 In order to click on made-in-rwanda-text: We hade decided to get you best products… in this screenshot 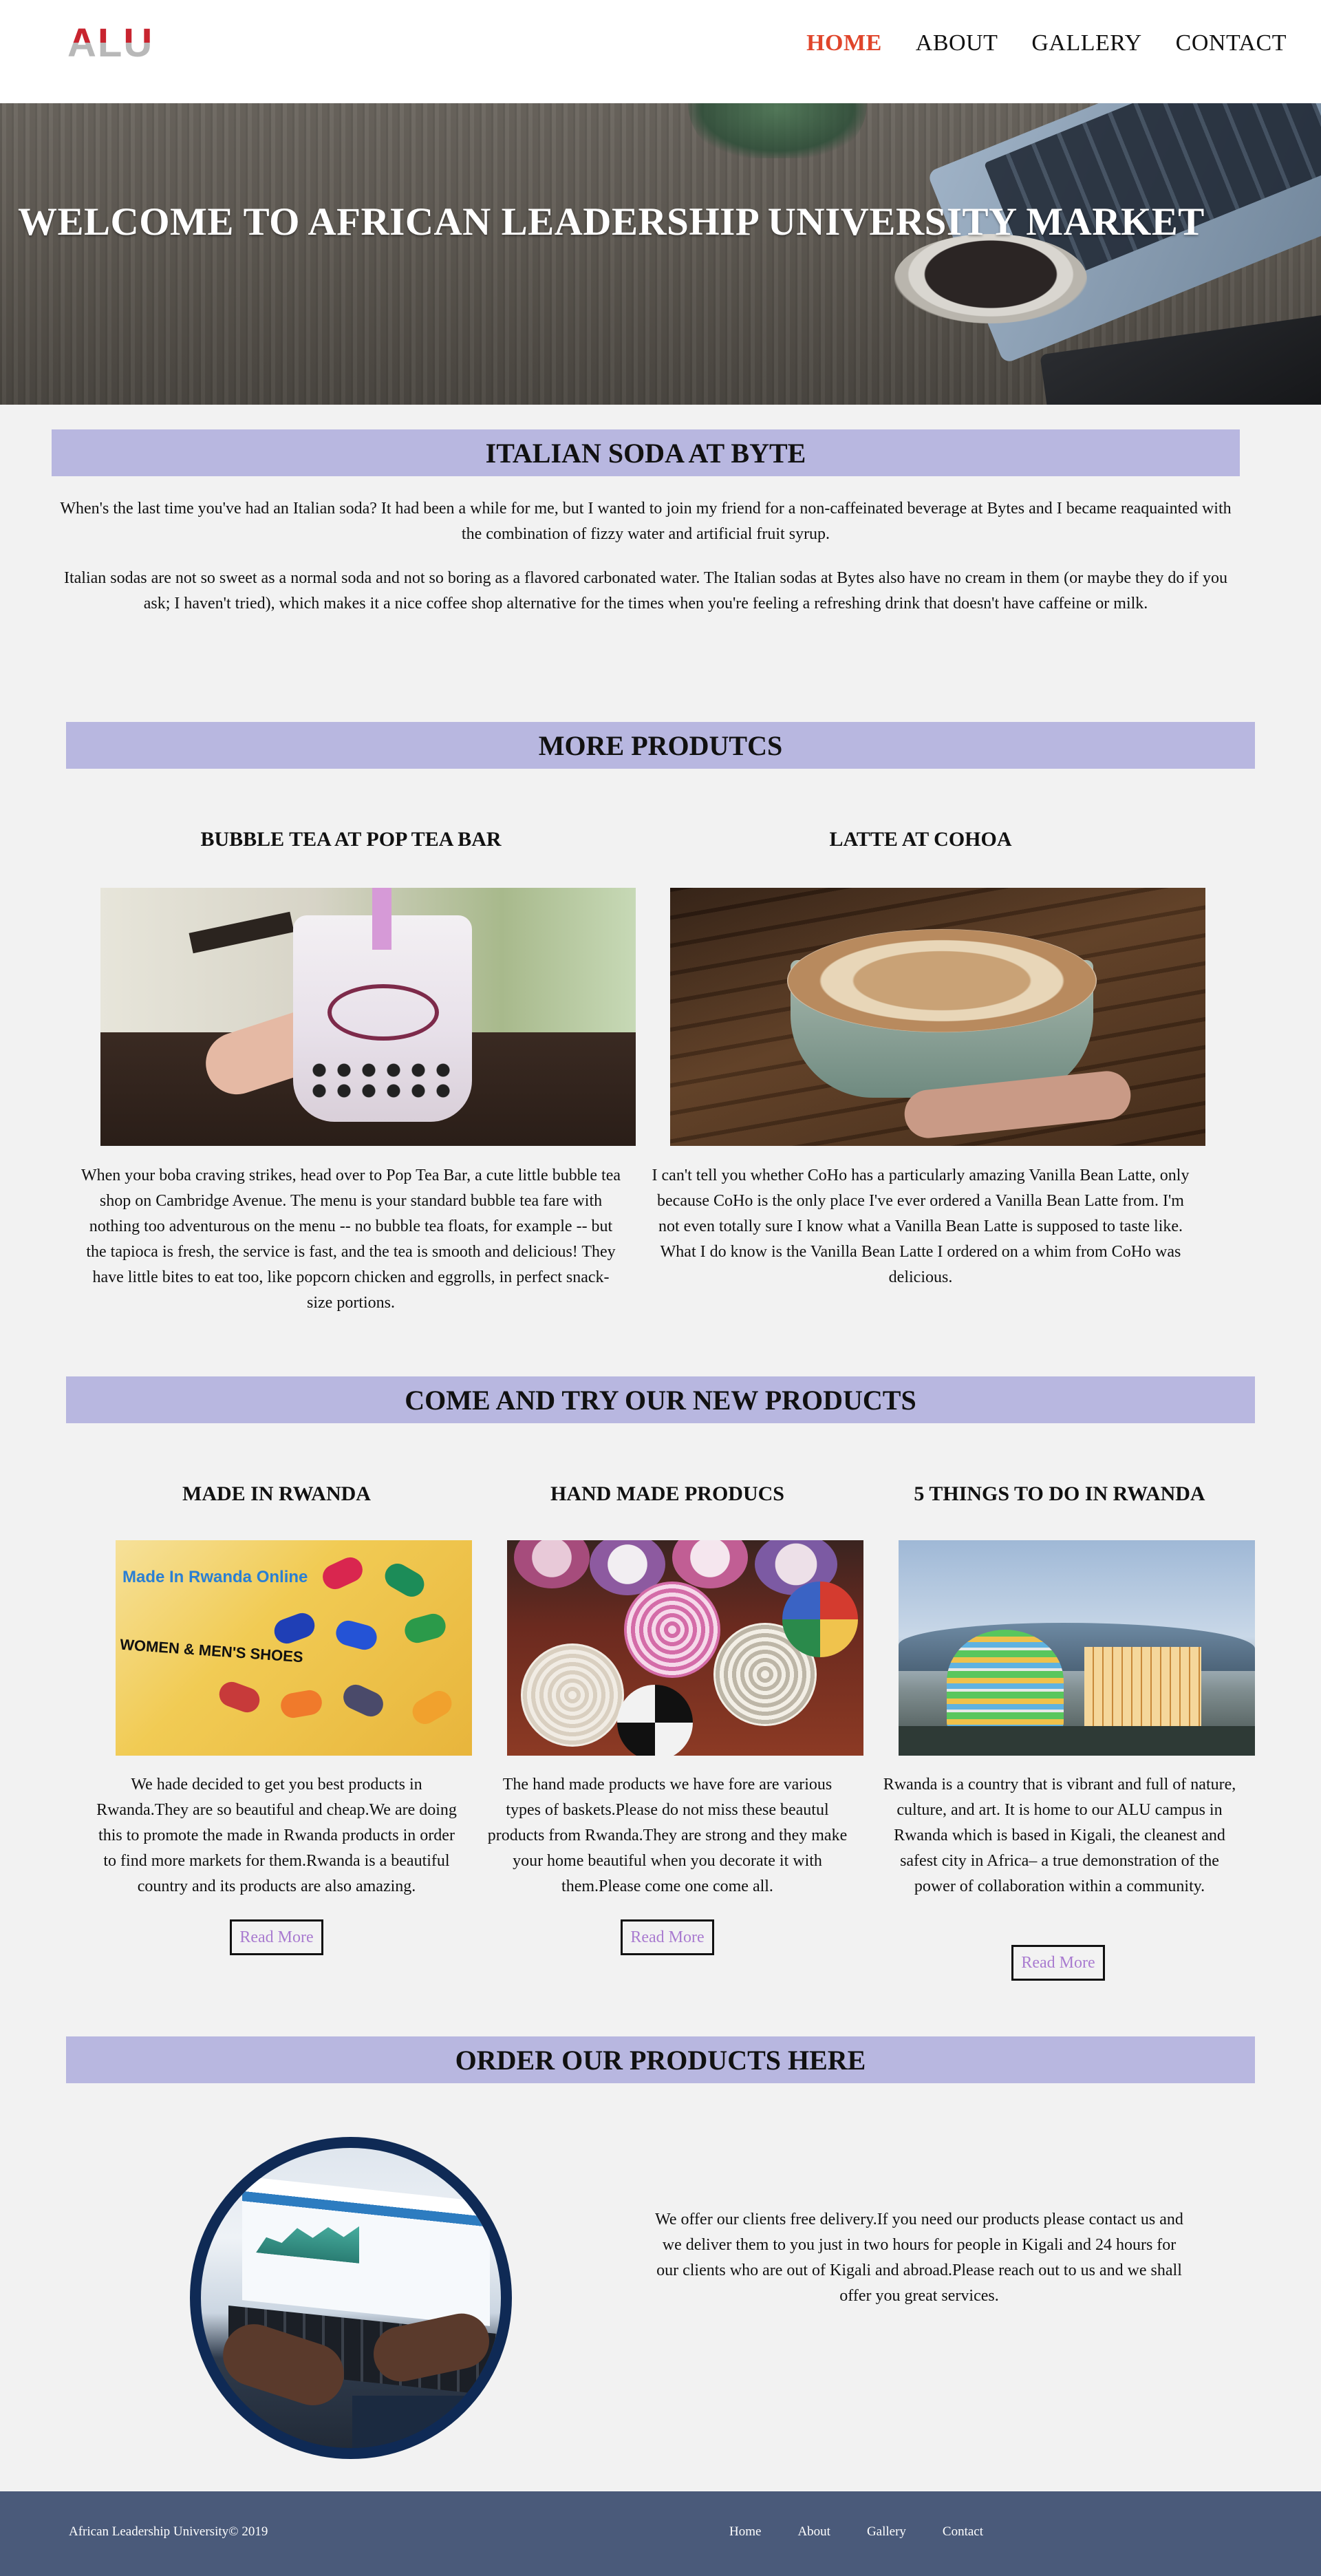, I will do `click(276, 1835)`.